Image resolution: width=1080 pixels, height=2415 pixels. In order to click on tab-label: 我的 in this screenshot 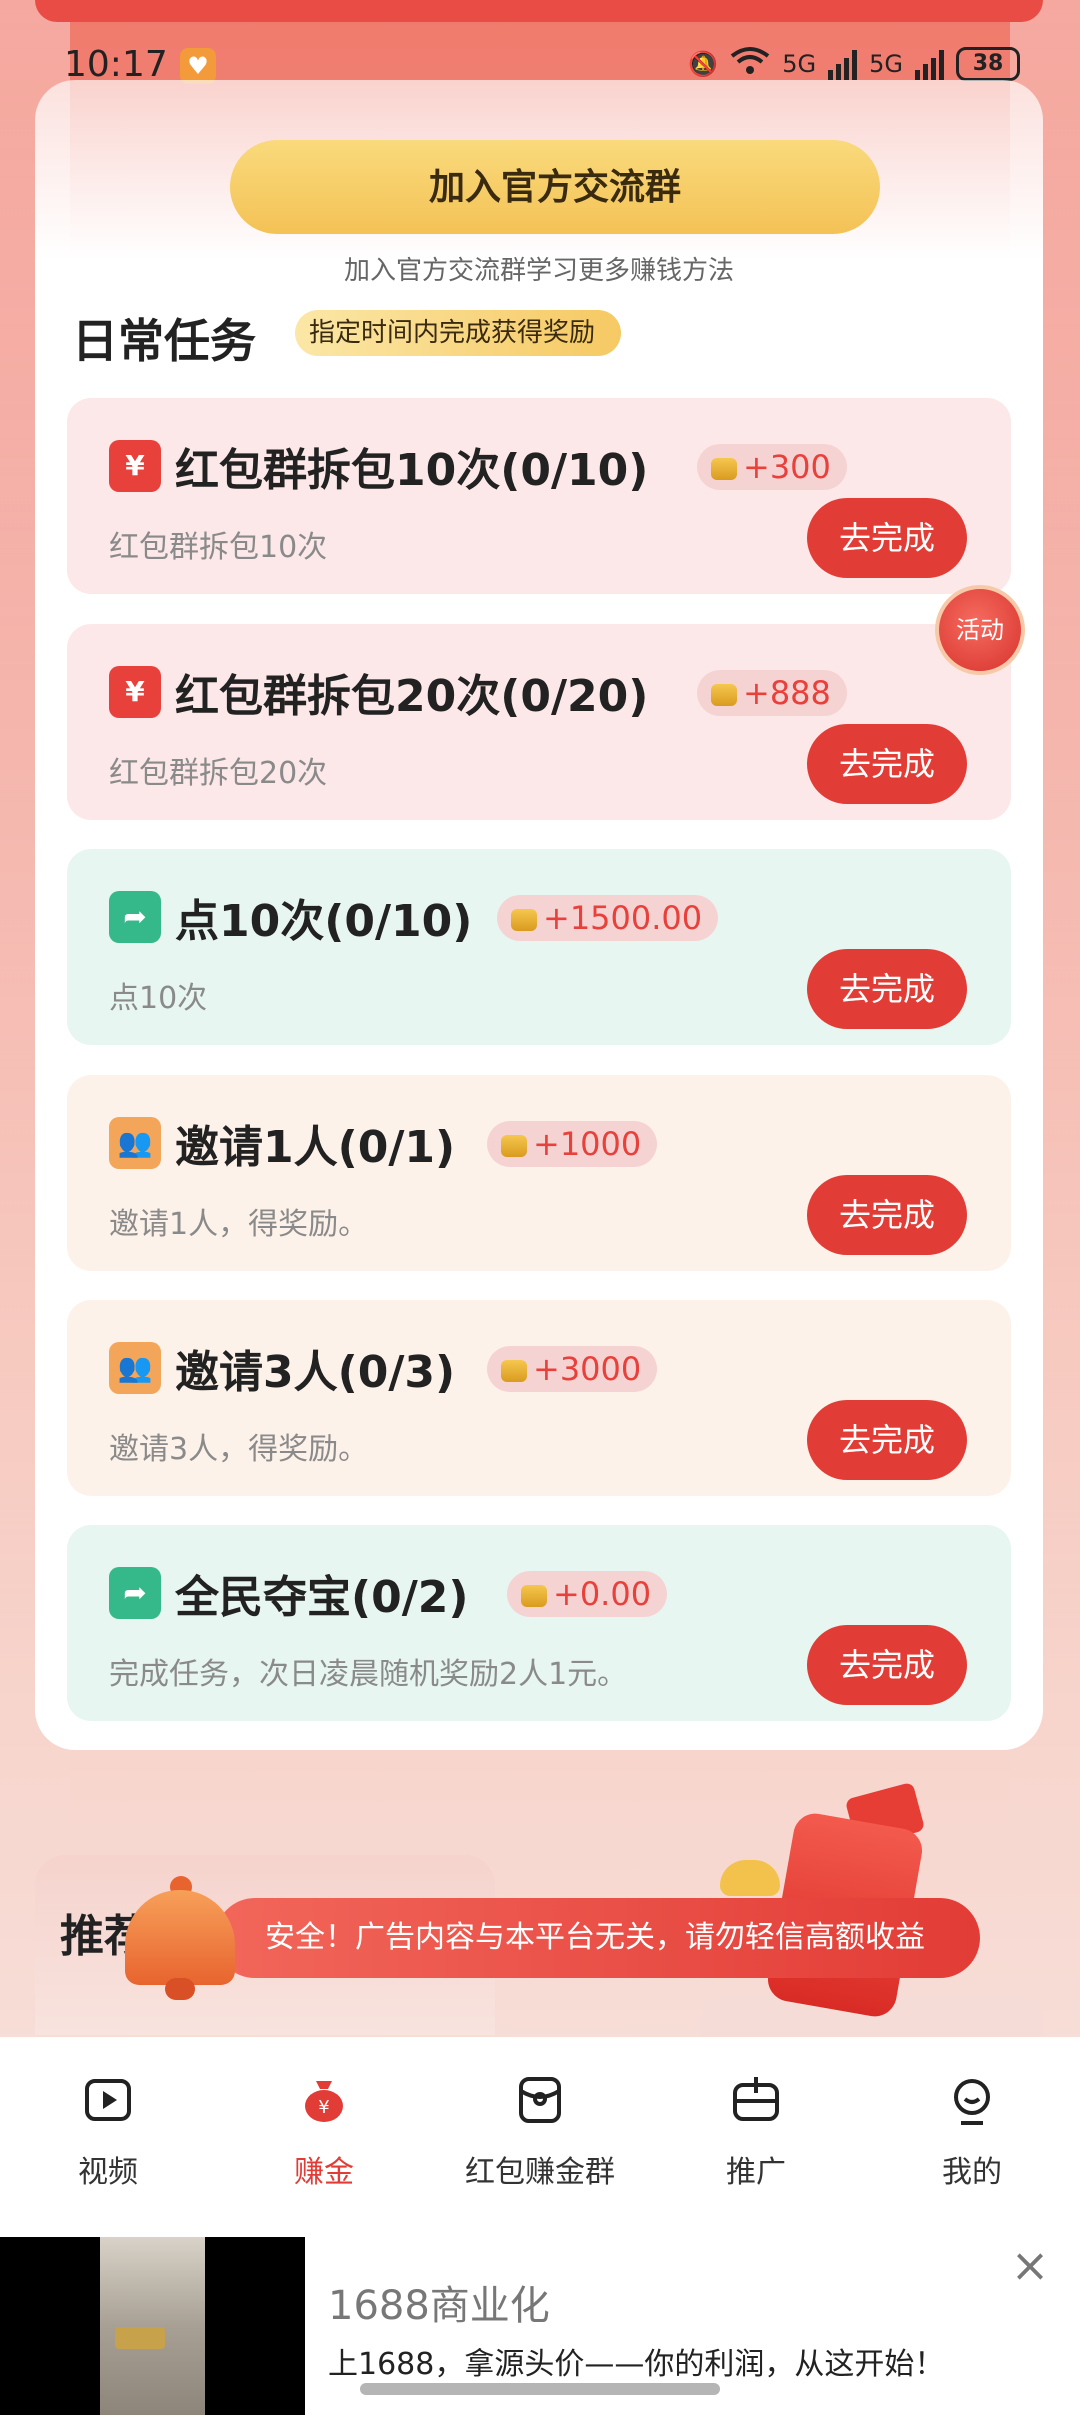, I will do `click(972, 2172)`.